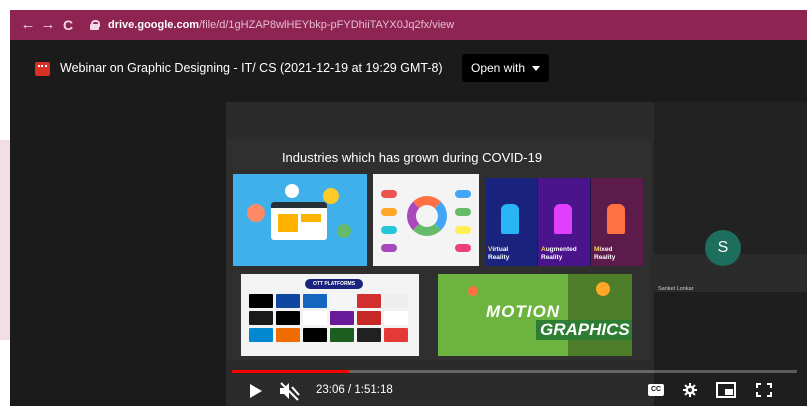 Image resolution: width=807 pixels, height=406 pixels. What do you see at coordinates (656, 390) in the screenshot?
I see `cc-icon: CC` at bounding box center [656, 390].